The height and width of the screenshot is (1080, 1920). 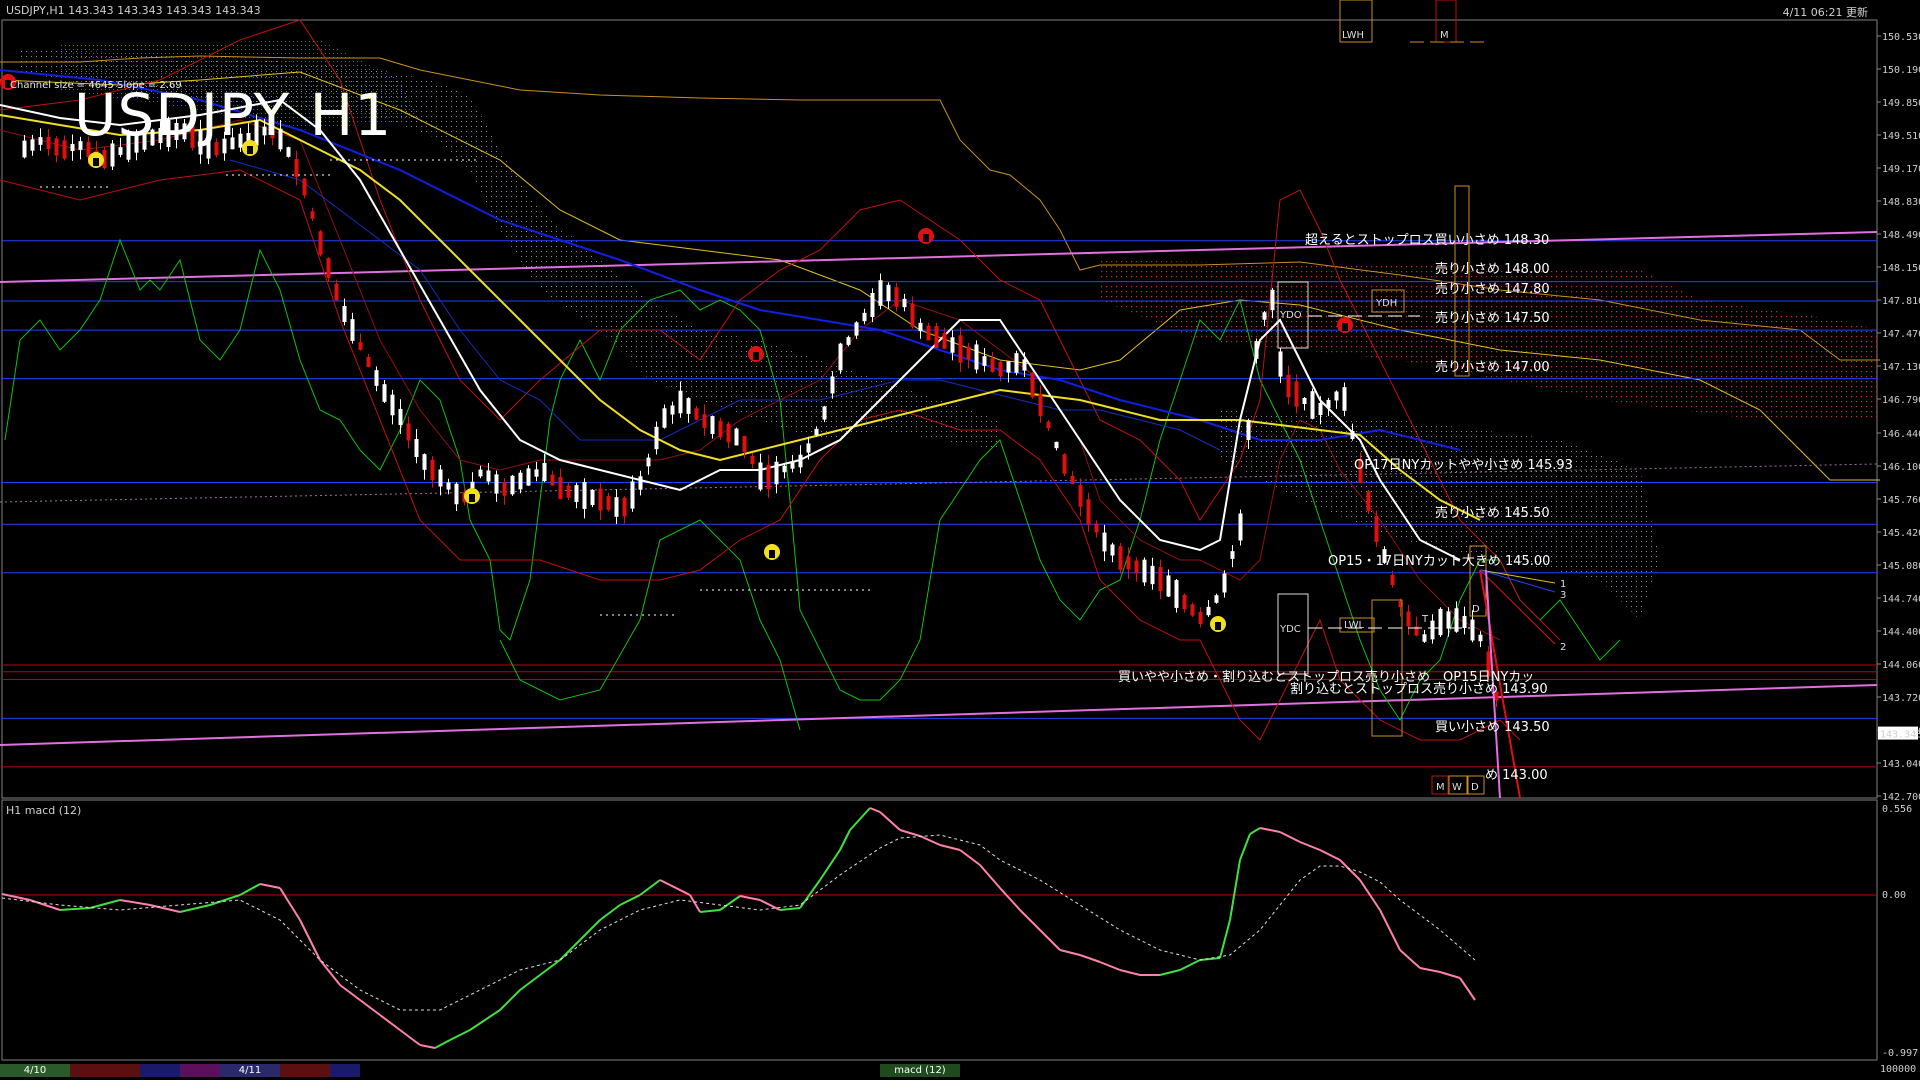 I want to click on bottom-tab-bar: 4/10 4/11 macd (12), so click(x=960, y=1071).